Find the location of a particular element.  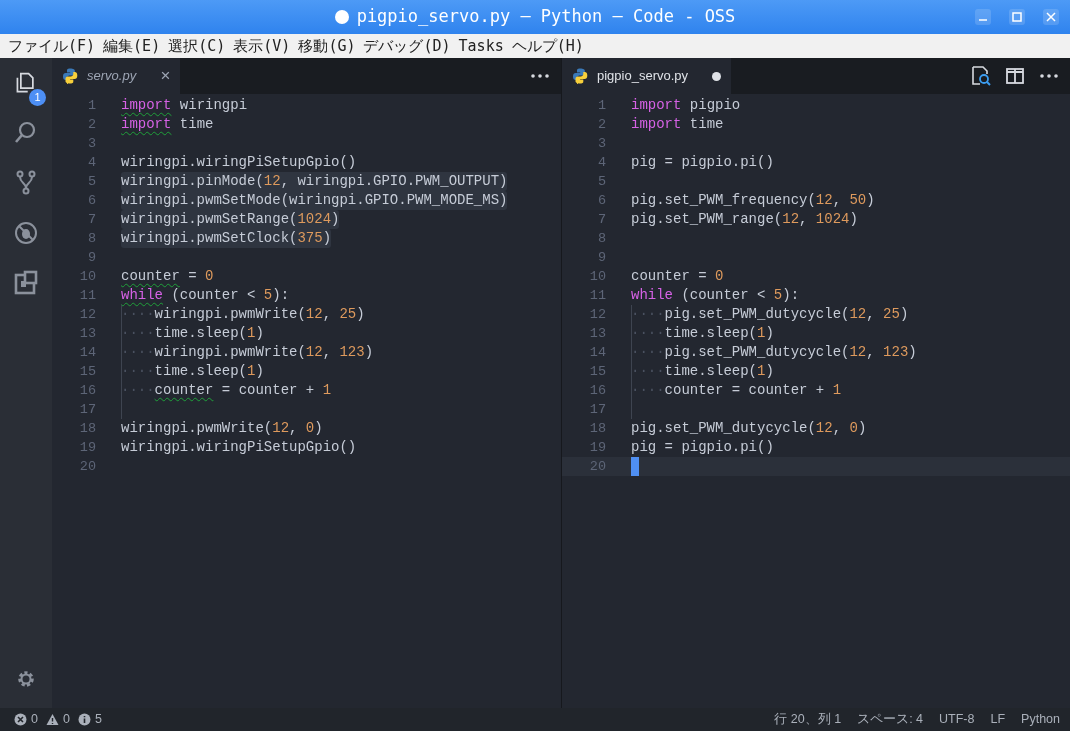

code-line: pig.set_PWM_dutycycle(12, 0) is located at coordinates (749, 428).